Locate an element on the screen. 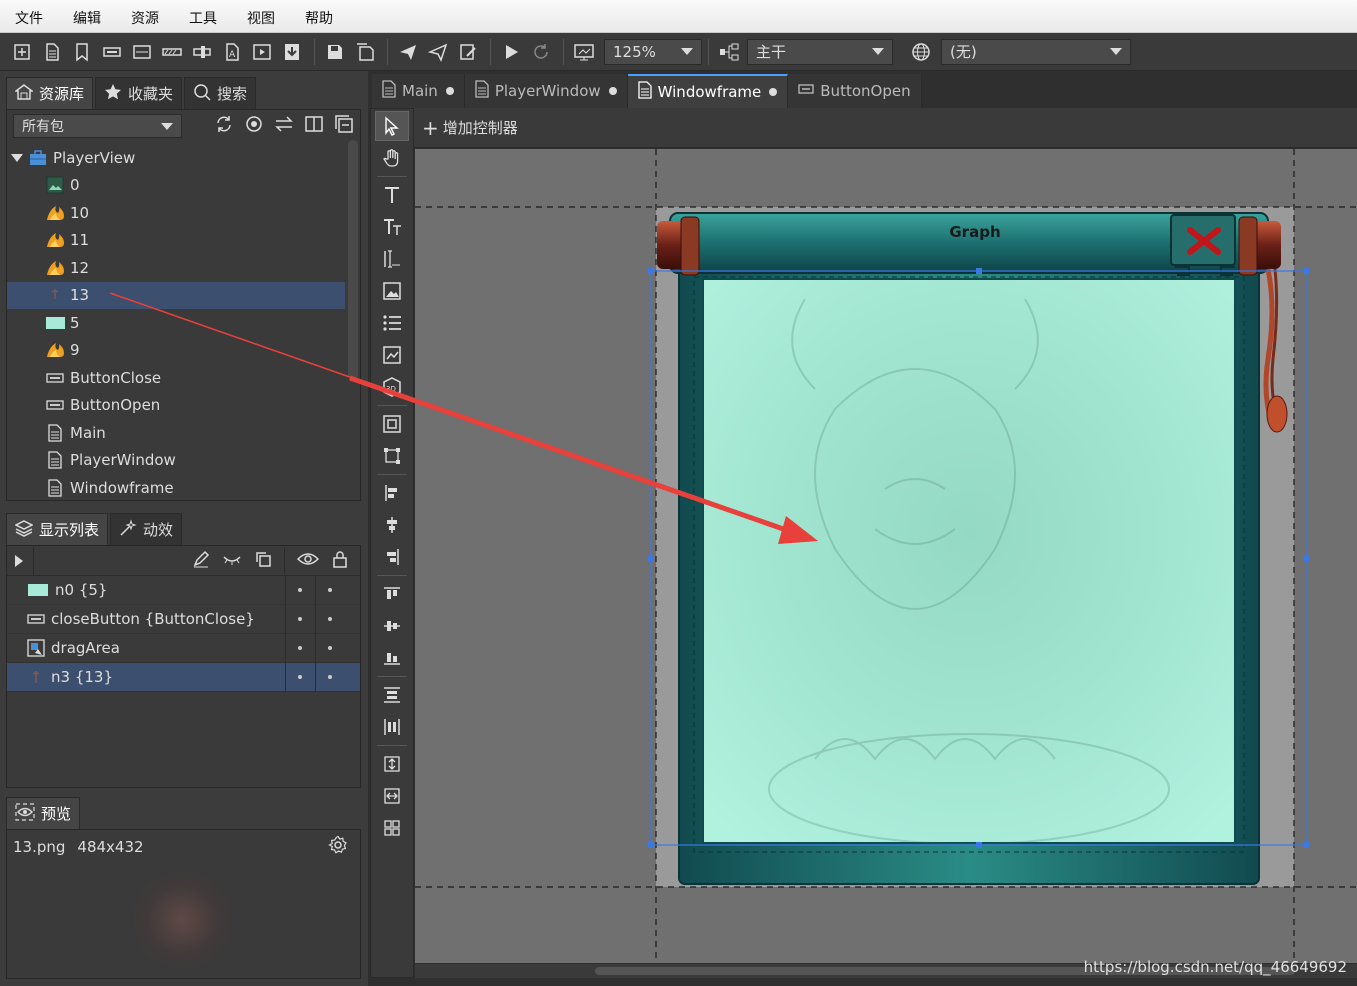 The height and width of the screenshot is (986, 1357). add-controller-button: + 增加控制器 is located at coordinates (470, 128).